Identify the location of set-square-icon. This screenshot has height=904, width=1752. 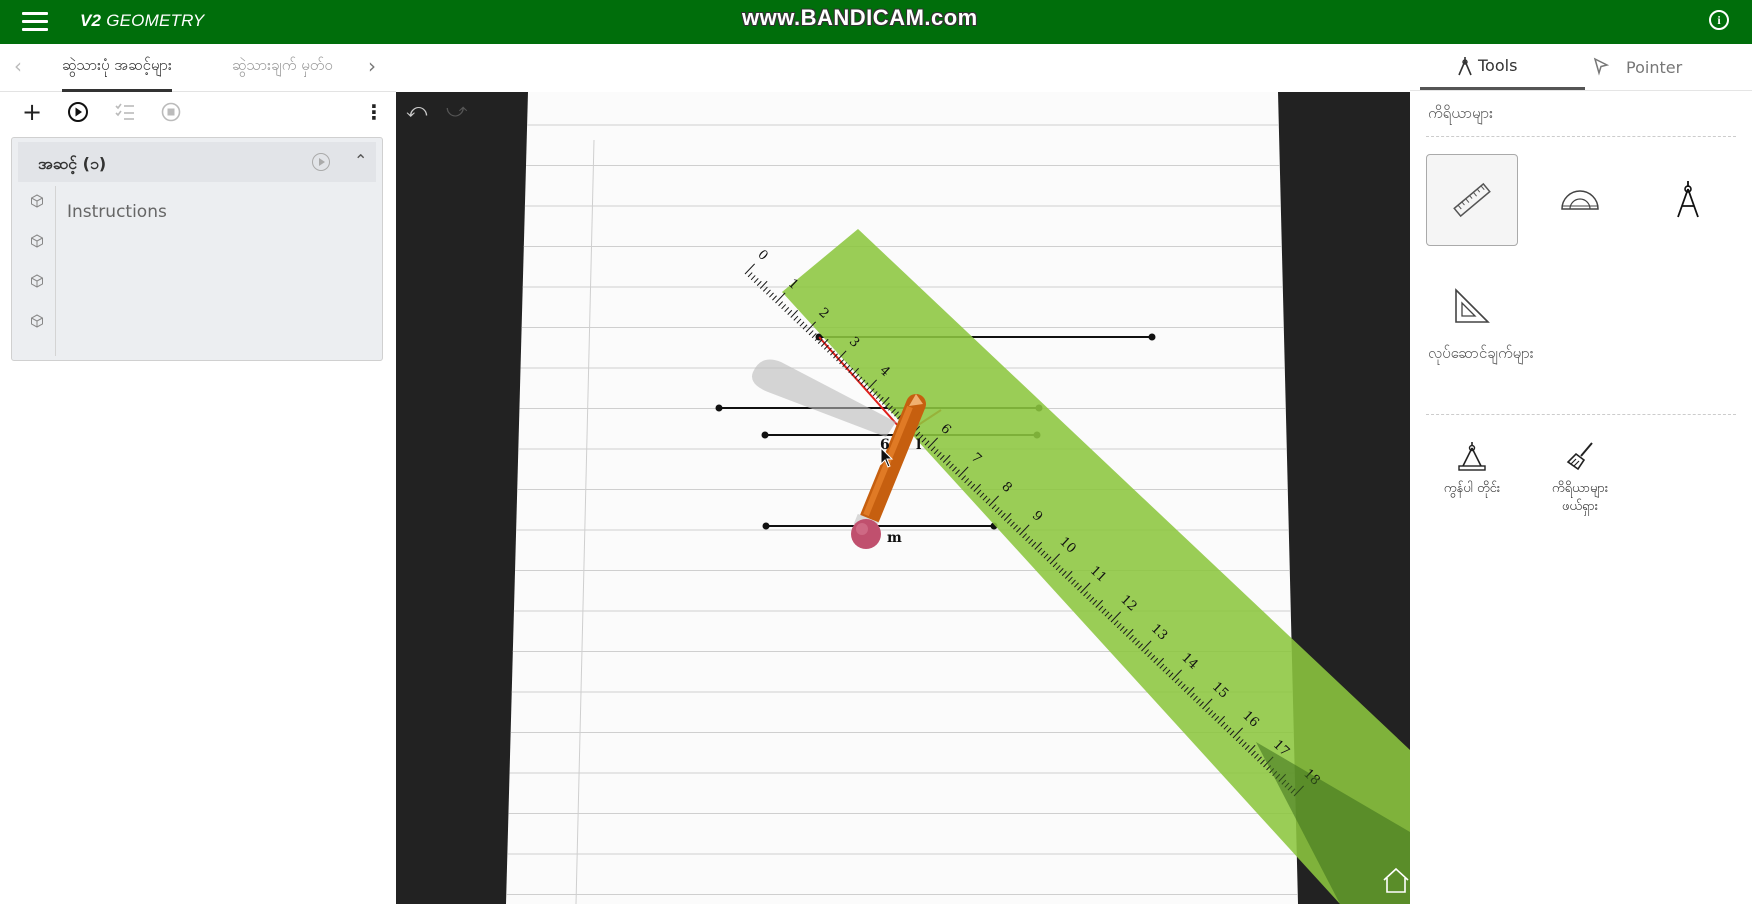
(1472, 305).